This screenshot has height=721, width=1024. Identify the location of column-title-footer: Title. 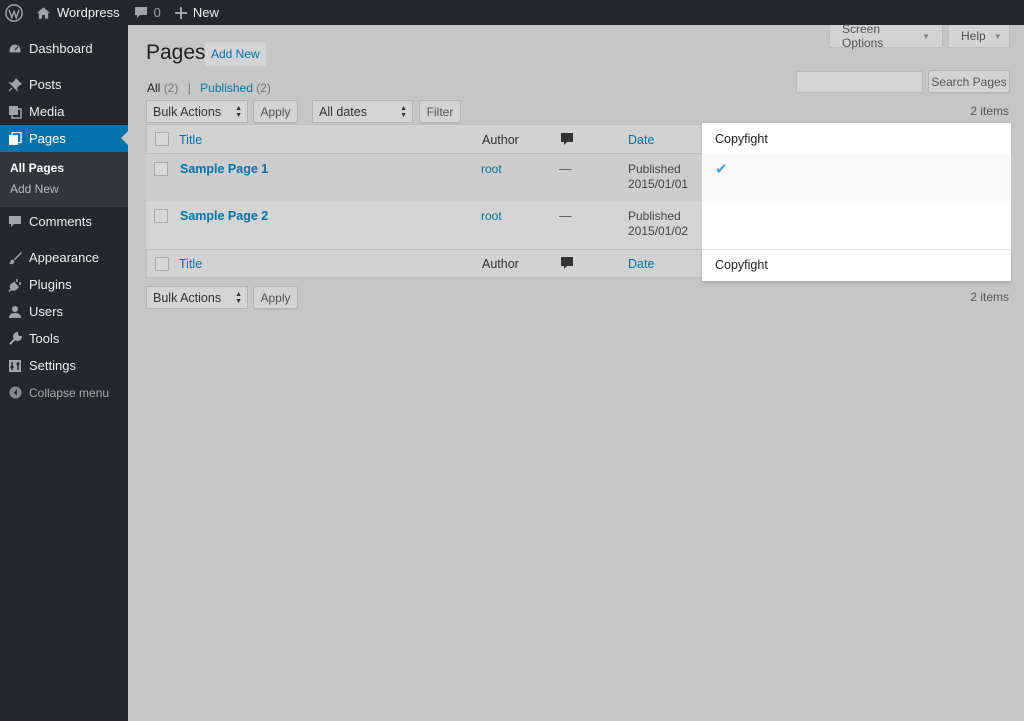
(190, 264).